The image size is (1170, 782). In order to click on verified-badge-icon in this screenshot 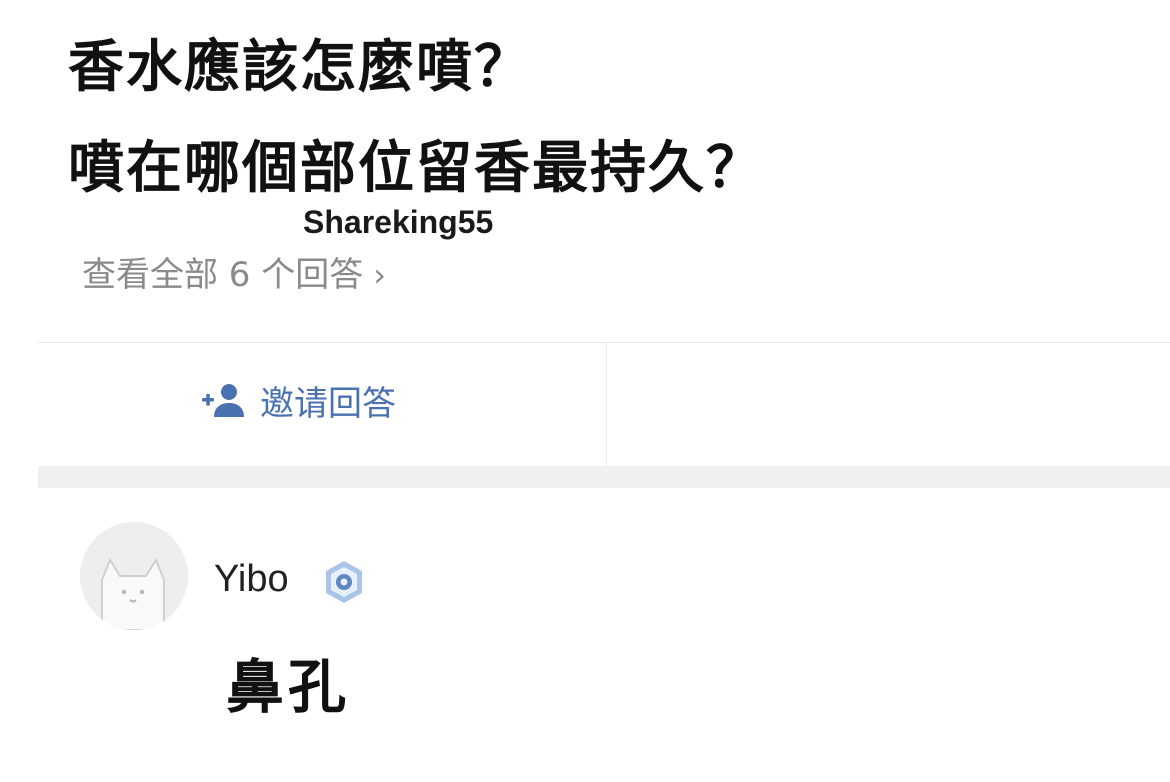, I will do `click(344, 582)`.